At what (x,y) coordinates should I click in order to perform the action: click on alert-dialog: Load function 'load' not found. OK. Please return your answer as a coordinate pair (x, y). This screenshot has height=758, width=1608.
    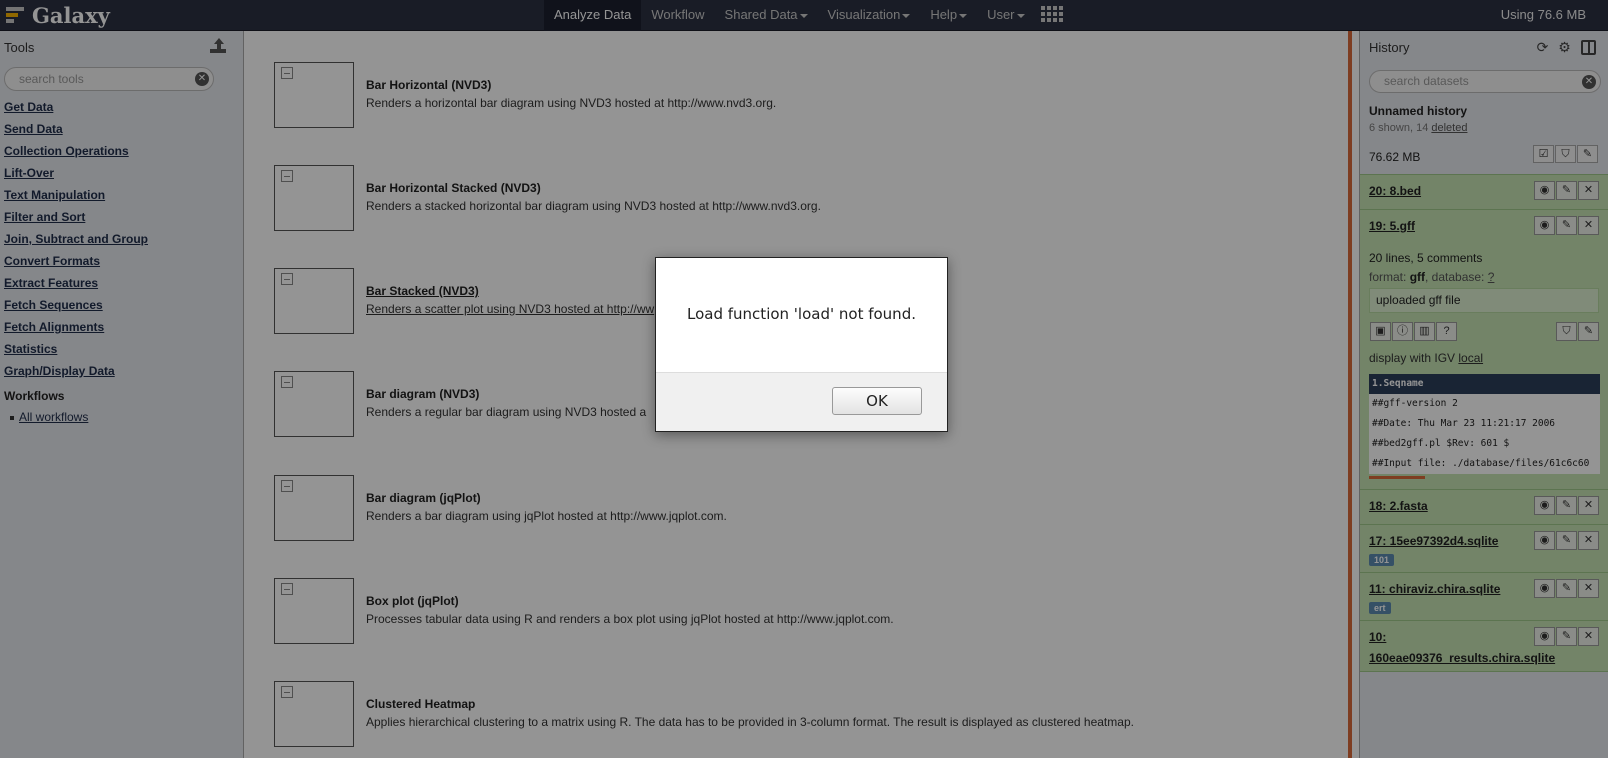
    Looking at the image, I should click on (801, 344).